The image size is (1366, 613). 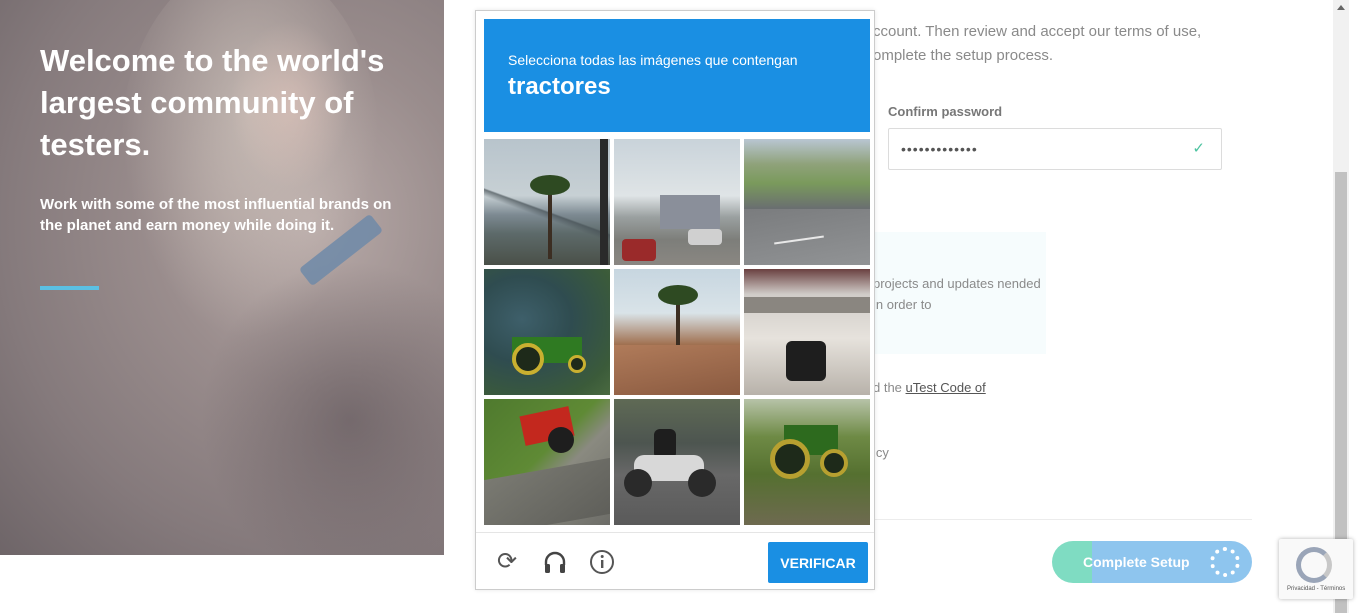 What do you see at coordinates (547, 332) in the screenshot?
I see `captcha-tile-green-tractor` at bounding box center [547, 332].